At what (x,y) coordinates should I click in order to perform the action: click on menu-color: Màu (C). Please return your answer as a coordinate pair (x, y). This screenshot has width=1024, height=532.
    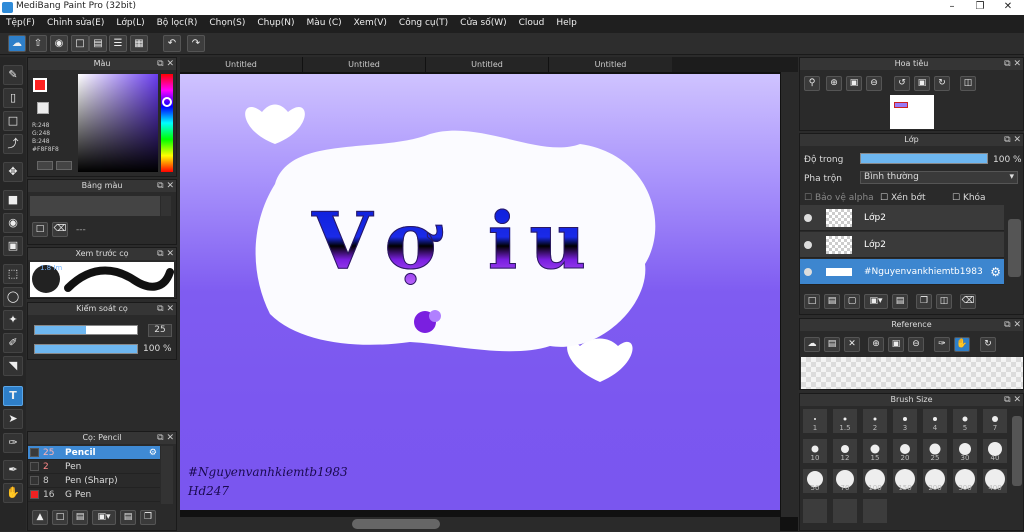
    Looking at the image, I should click on (324, 24).